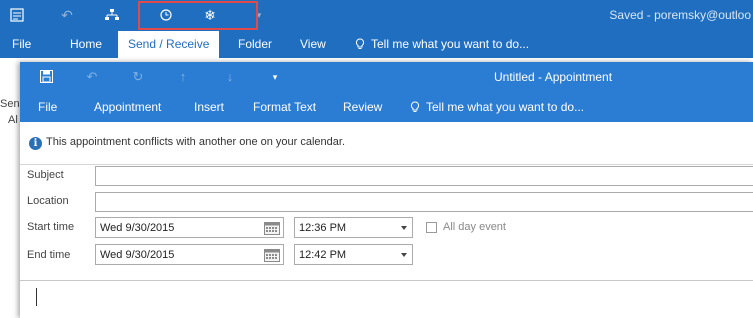 The width and height of the screenshot is (753, 318). What do you see at coordinates (10, 104) in the screenshot?
I see `left-stub-1: Sen` at bounding box center [10, 104].